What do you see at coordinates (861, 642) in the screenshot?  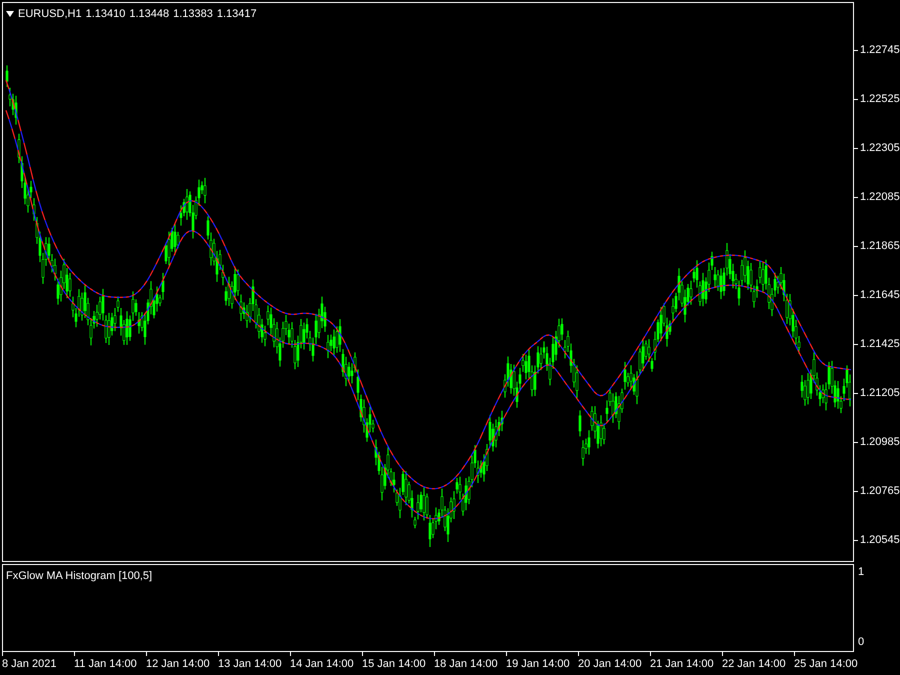 I see `indicator-scale-label: 0` at bounding box center [861, 642].